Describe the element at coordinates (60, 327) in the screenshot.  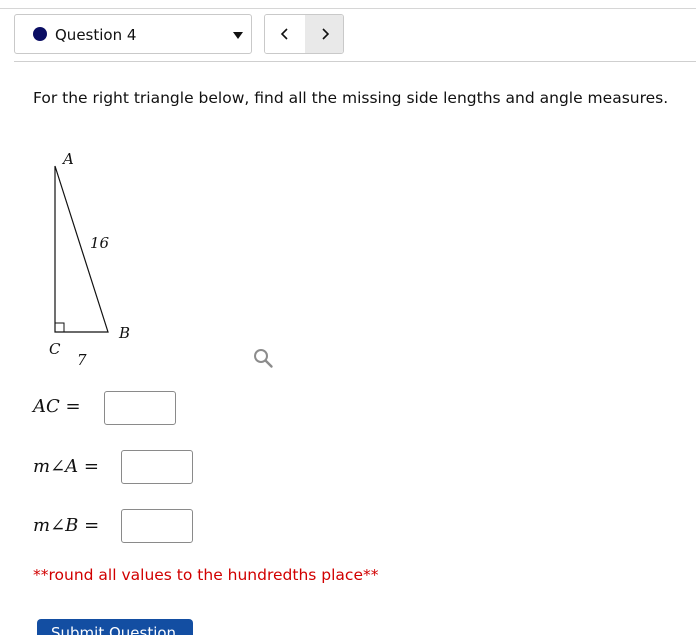
I see `right-angle-marker` at that location.